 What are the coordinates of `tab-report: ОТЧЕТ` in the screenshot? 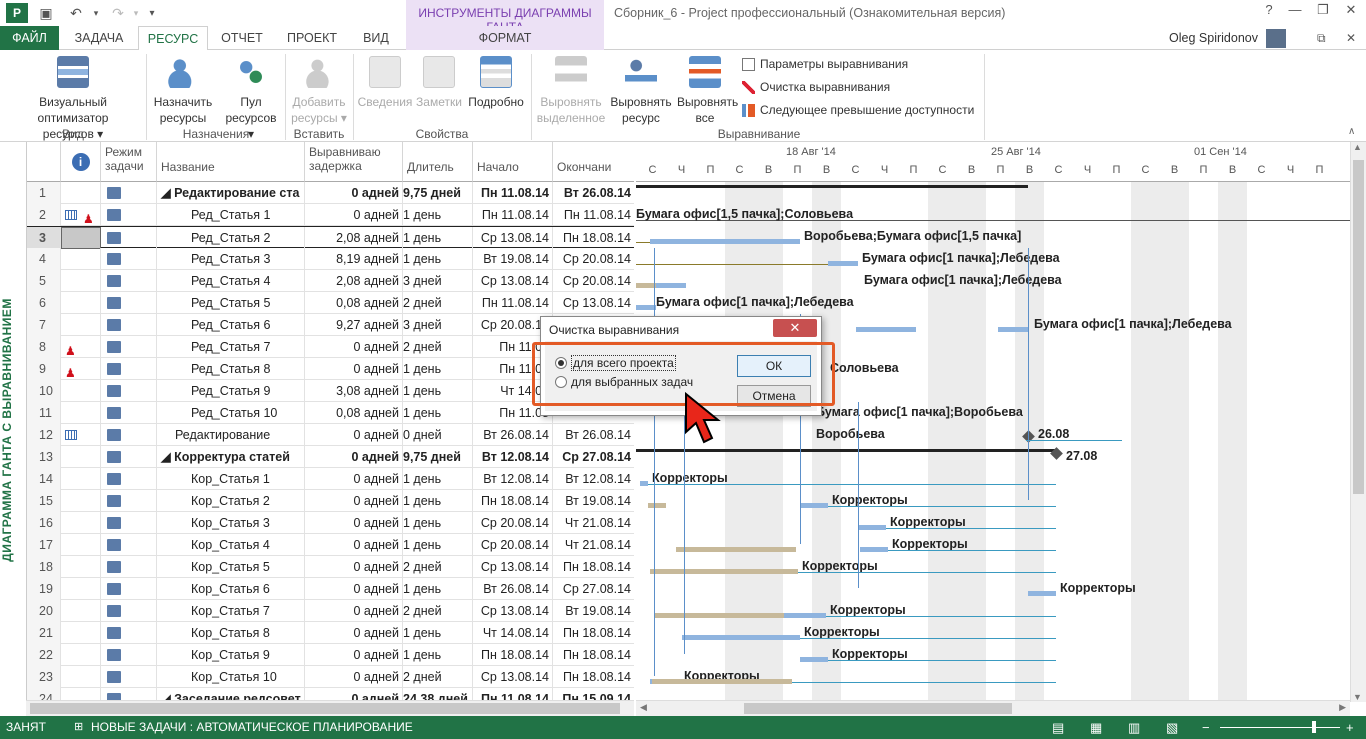 It's located at (242, 38).